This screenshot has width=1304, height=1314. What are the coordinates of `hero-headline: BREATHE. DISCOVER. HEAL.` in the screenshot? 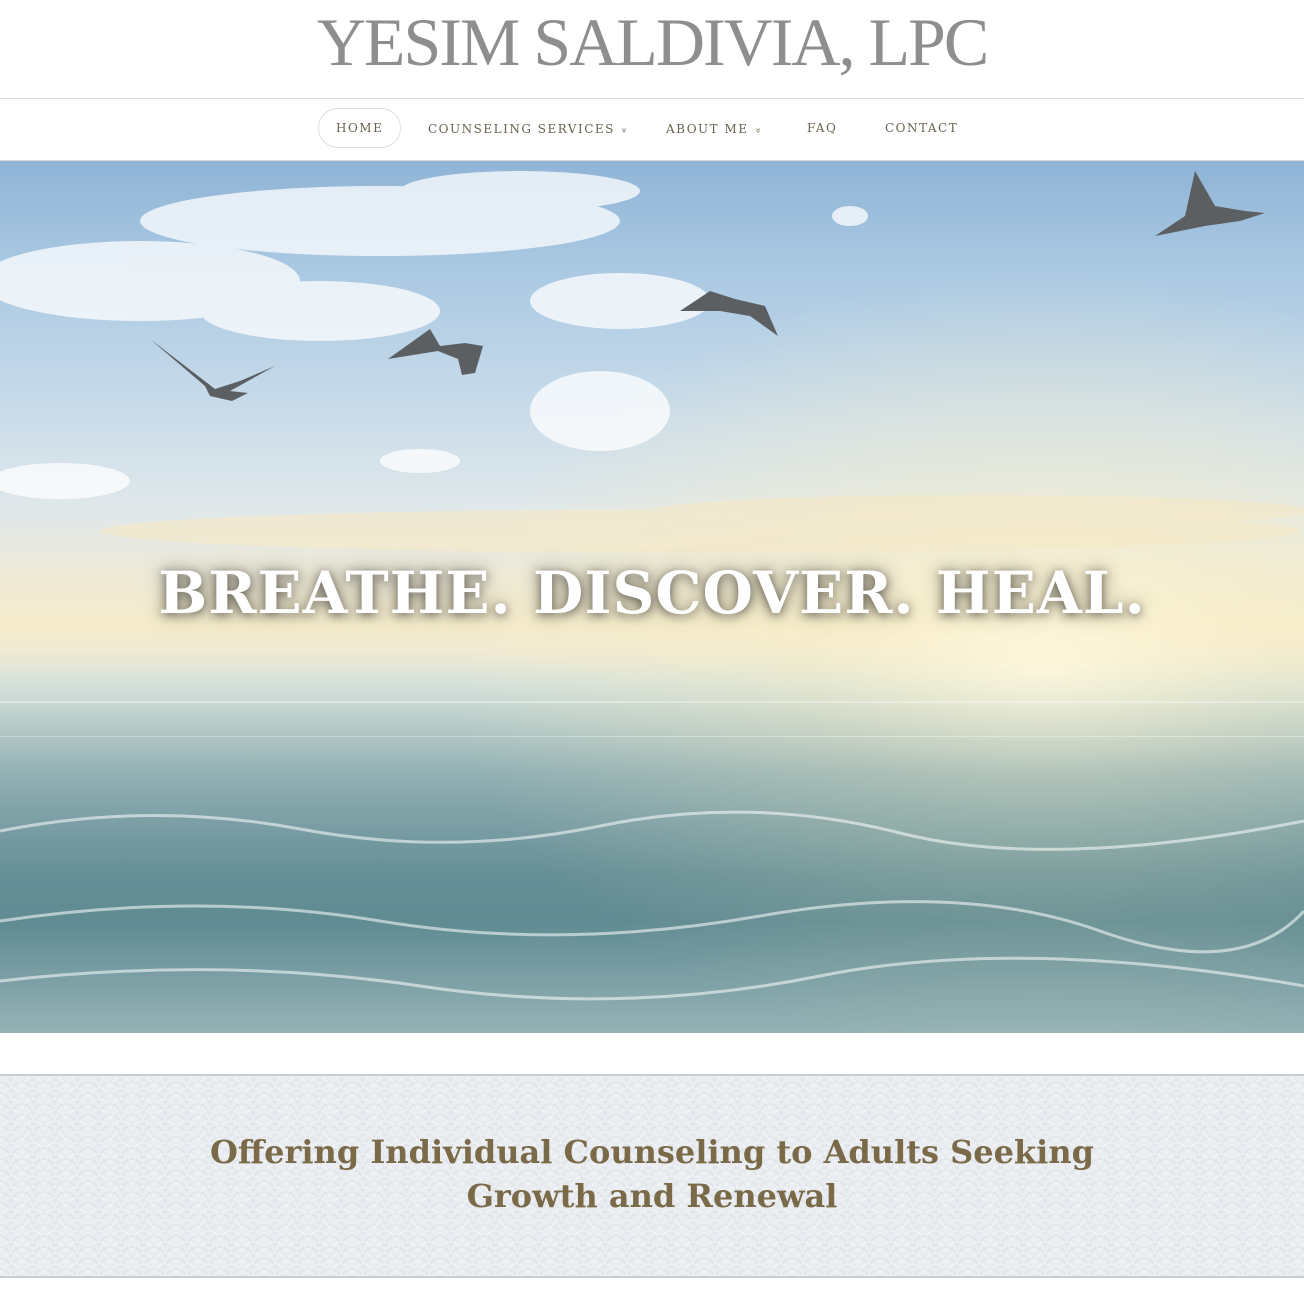 It's located at (652, 593).